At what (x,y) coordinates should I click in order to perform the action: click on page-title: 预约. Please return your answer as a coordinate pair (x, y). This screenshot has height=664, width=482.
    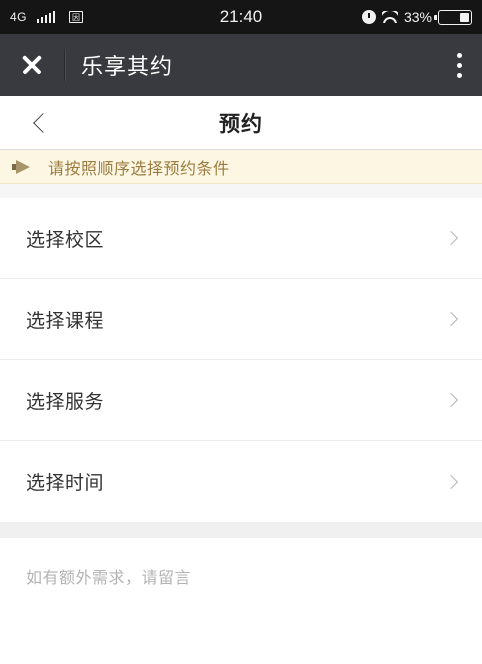
    Looking at the image, I should click on (241, 123).